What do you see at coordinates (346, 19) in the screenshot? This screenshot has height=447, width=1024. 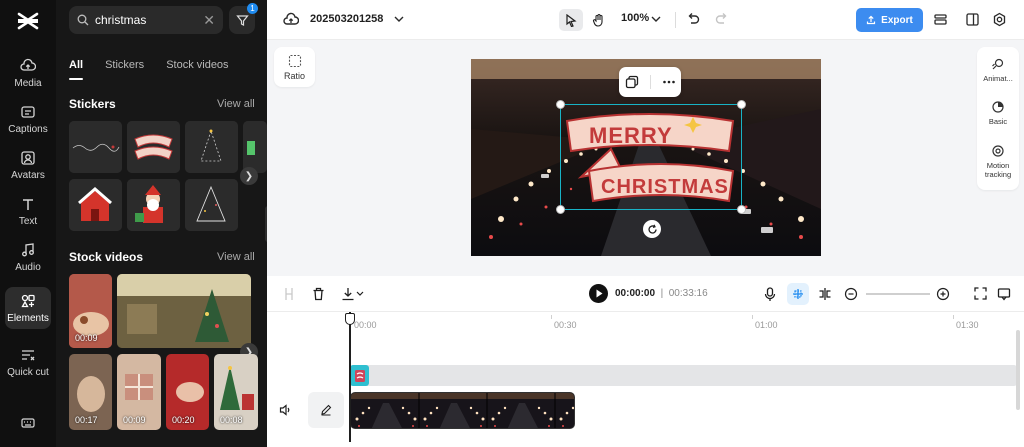 I see `project-name: 202503201258` at bounding box center [346, 19].